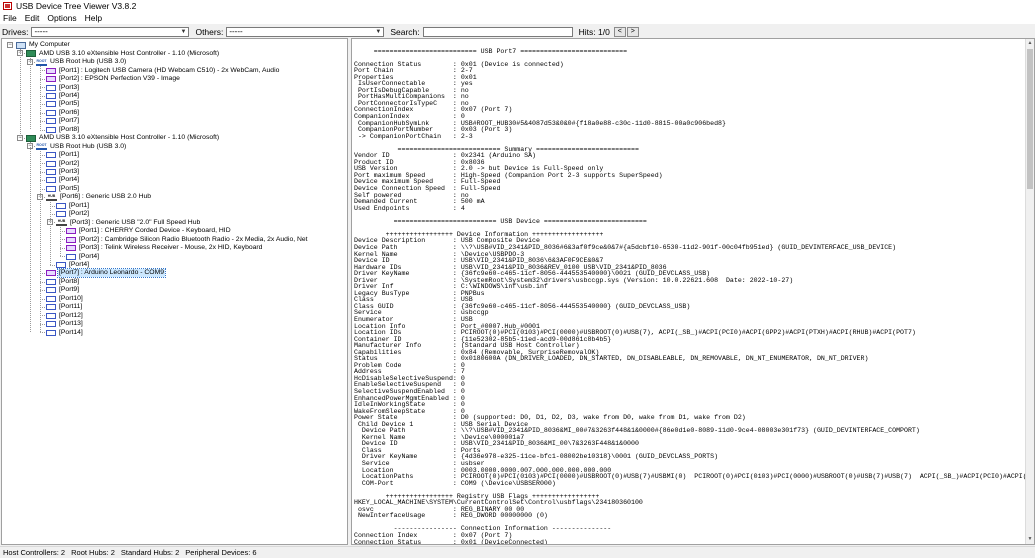  I want to click on scroll-up-icon: ▲, so click(1030, 43).